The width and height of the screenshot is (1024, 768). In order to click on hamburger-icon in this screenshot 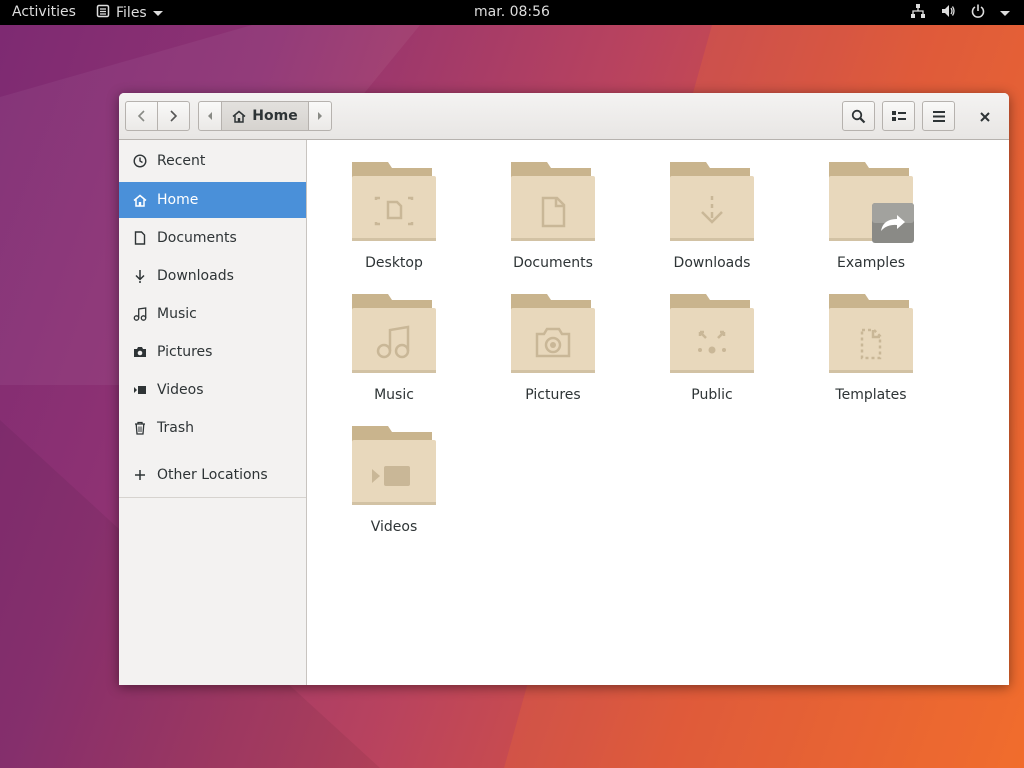, I will do `click(938, 116)`.